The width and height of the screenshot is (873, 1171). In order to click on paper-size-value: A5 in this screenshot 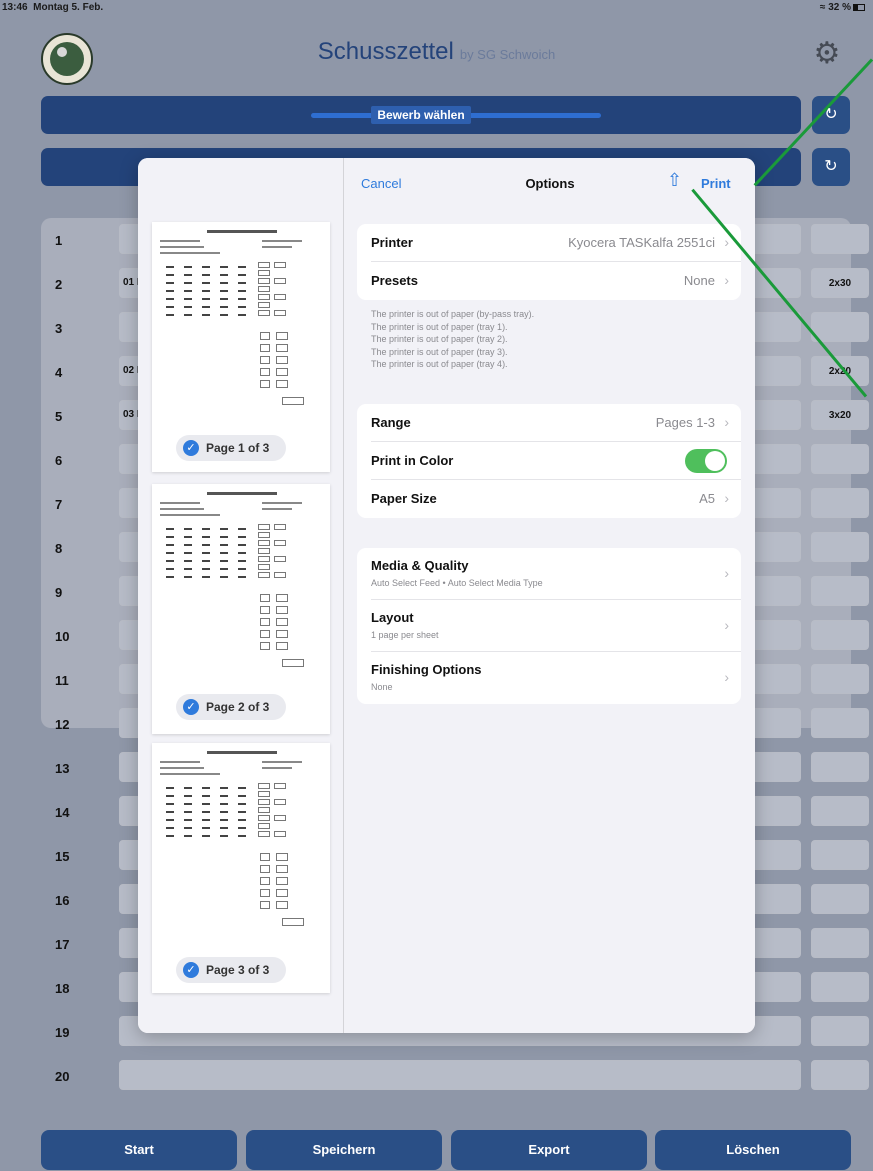, I will do `click(707, 498)`.